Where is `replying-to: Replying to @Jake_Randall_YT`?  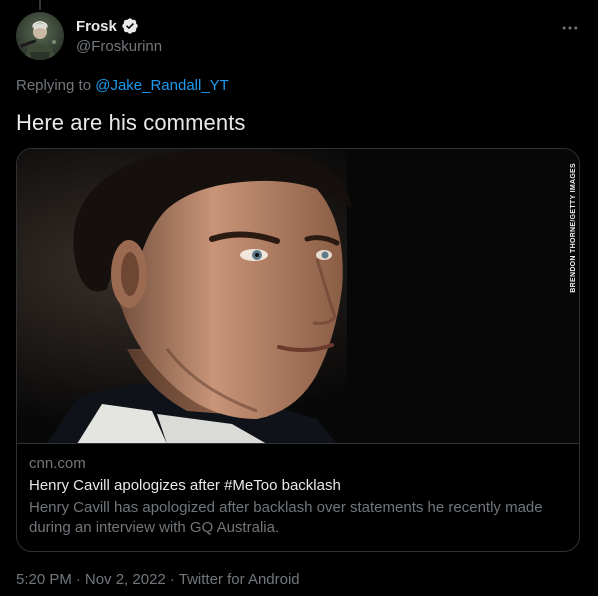 replying-to: Replying to @Jake_Randall_YT is located at coordinates (122, 85).